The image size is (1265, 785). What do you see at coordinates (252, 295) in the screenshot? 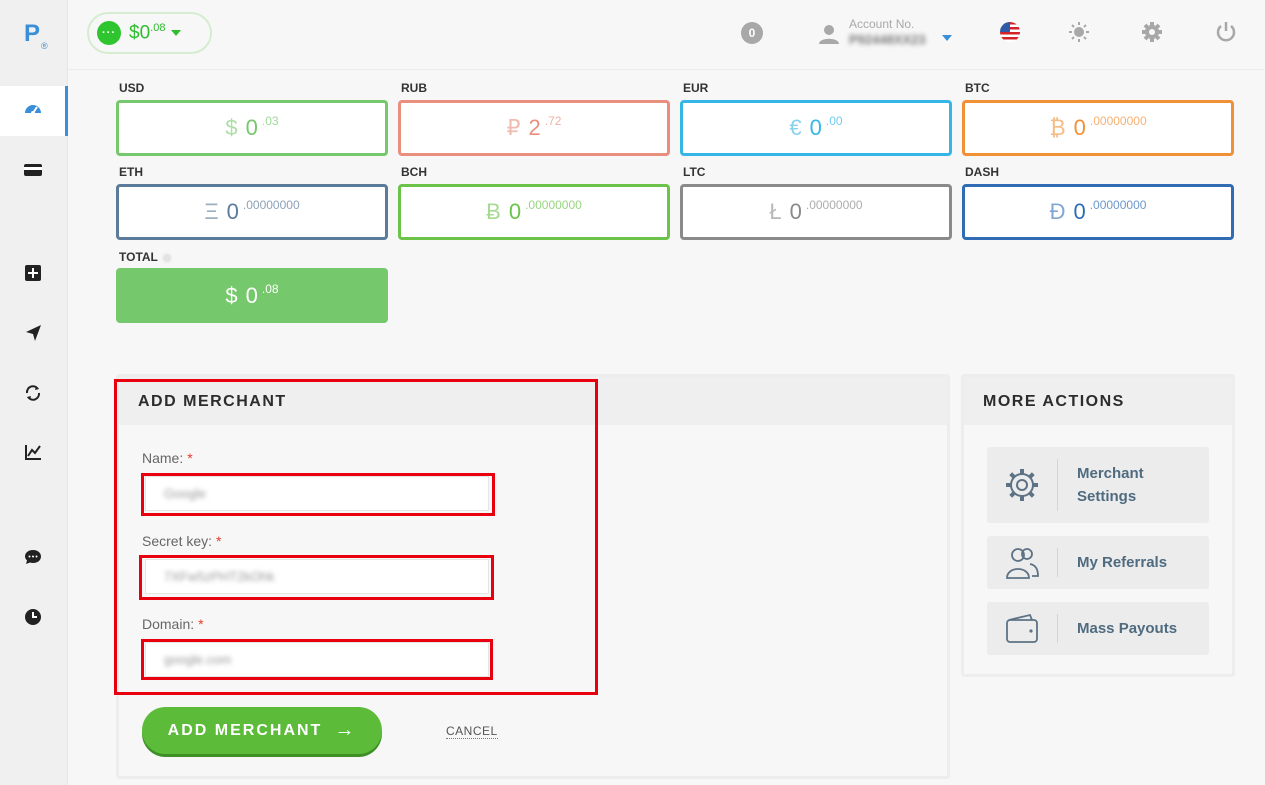
I see `total-balance-card: $0.08` at bounding box center [252, 295].